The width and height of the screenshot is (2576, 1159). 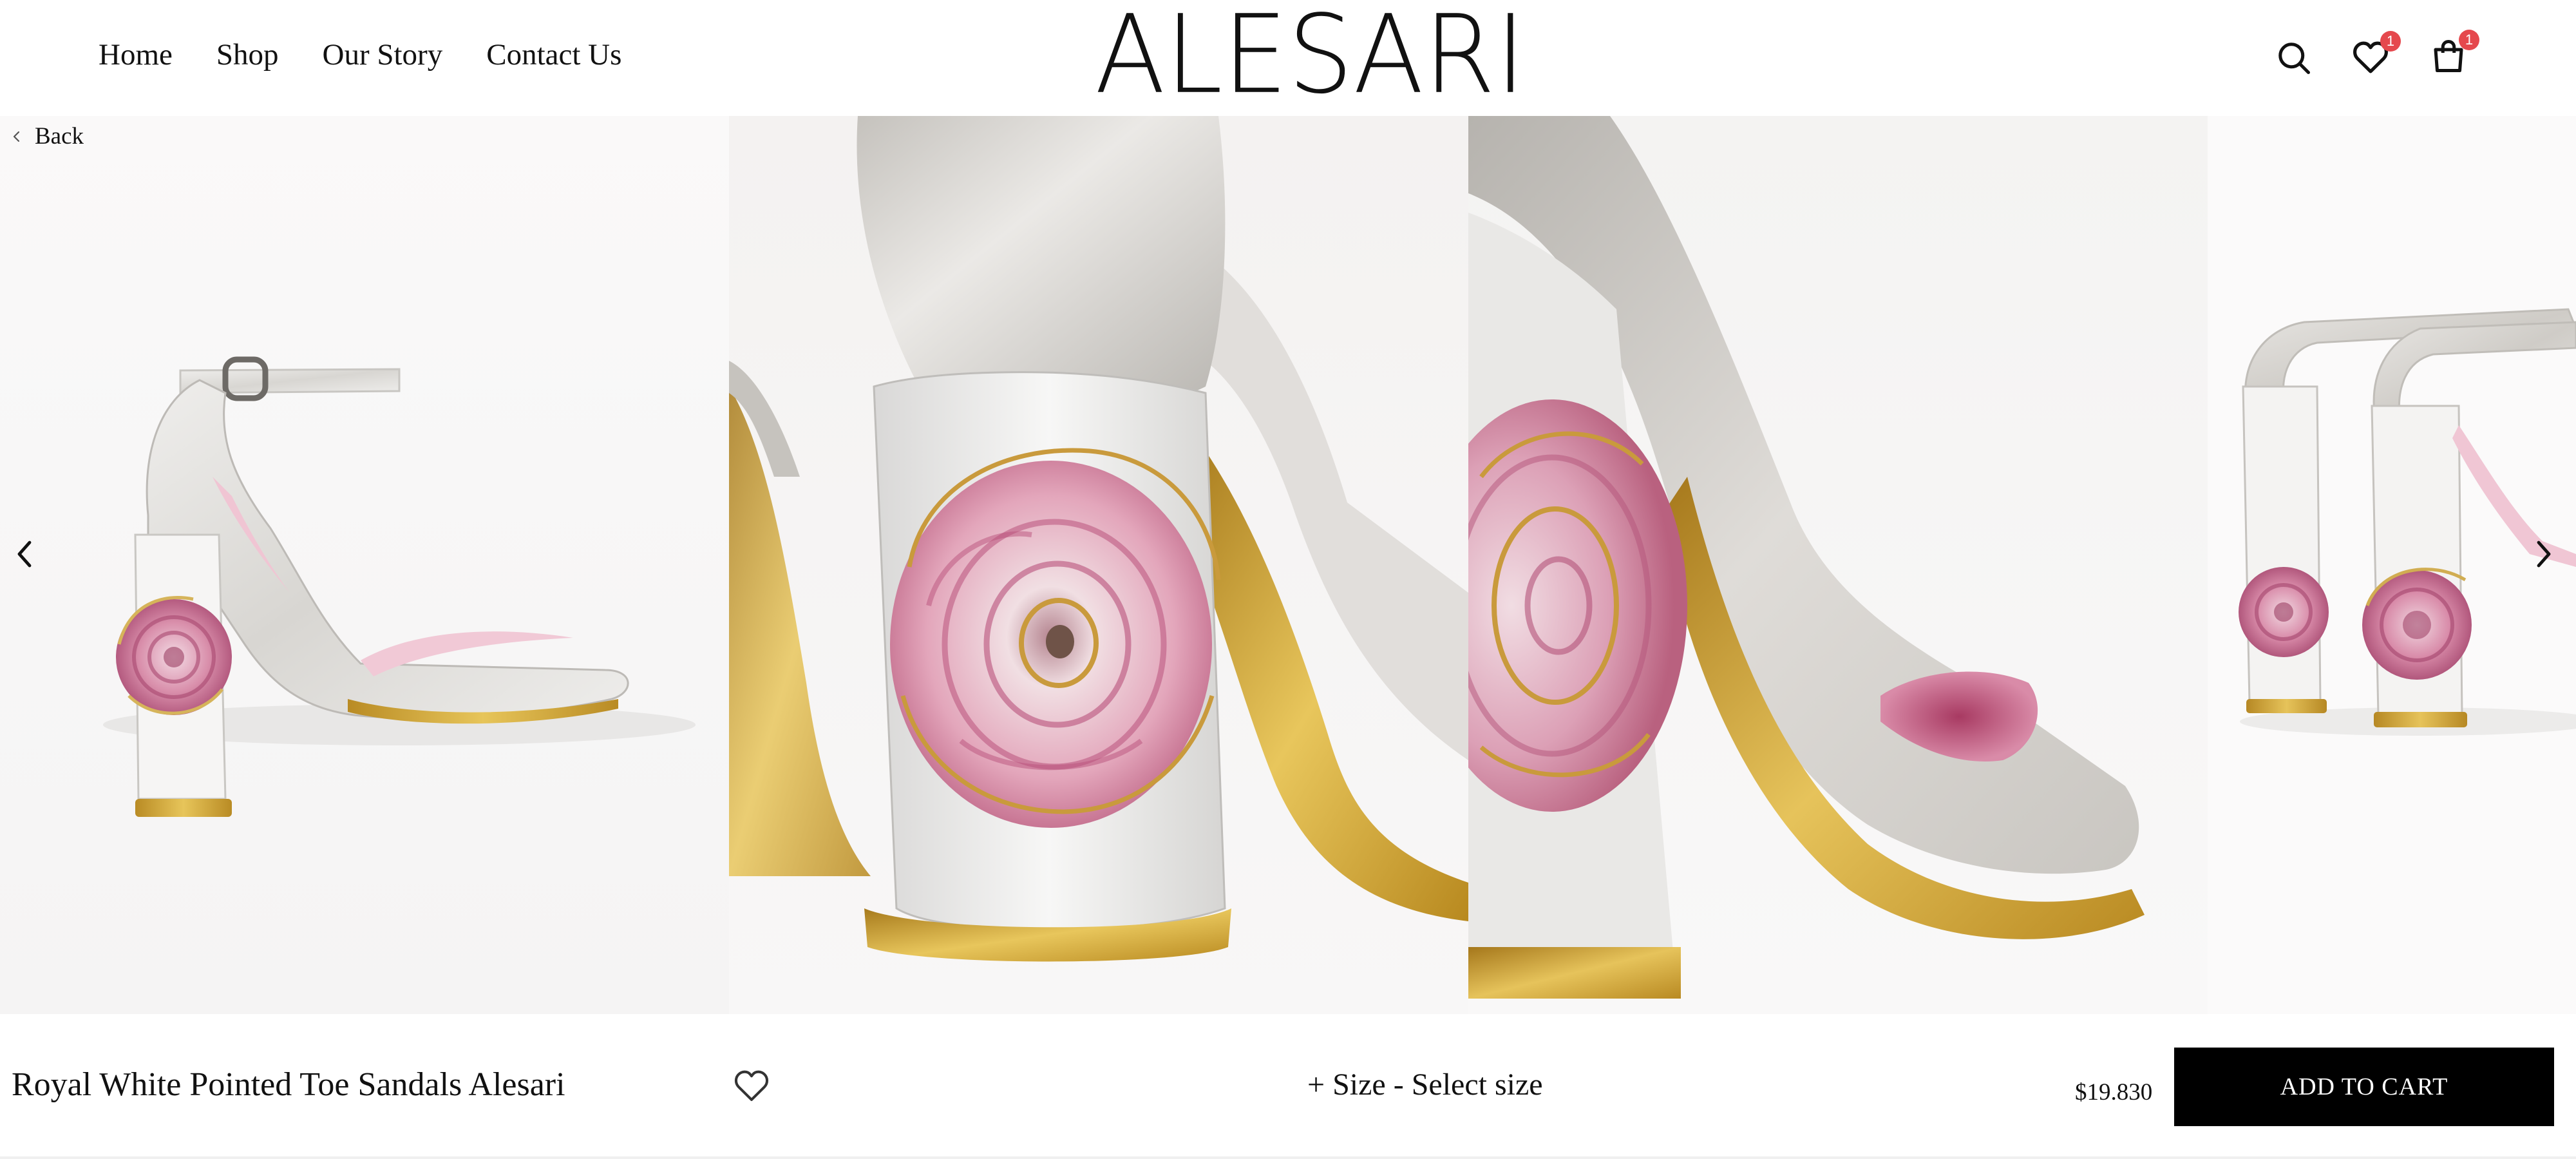 What do you see at coordinates (2390, 41) in the screenshot?
I see `wishlist-count-badge: 1` at bounding box center [2390, 41].